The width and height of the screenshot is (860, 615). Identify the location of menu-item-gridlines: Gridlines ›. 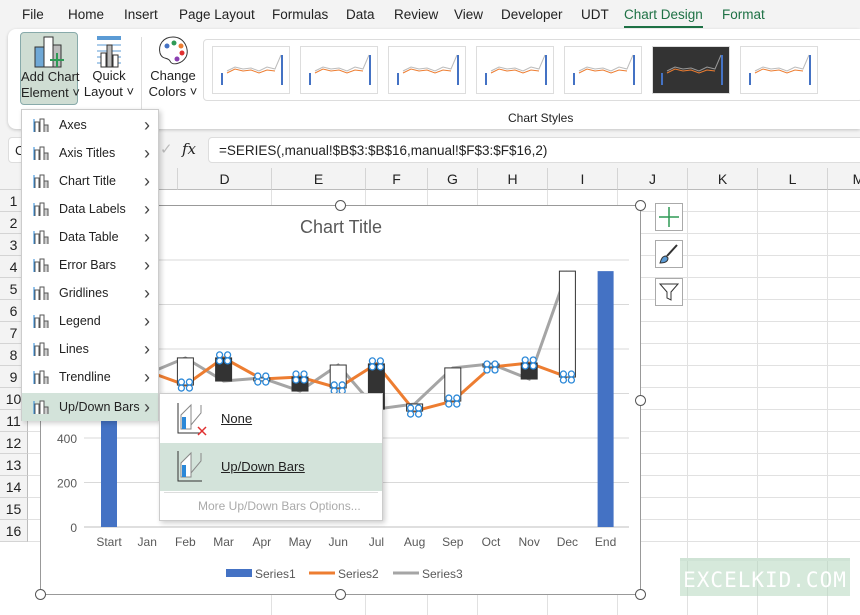
(90, 293).